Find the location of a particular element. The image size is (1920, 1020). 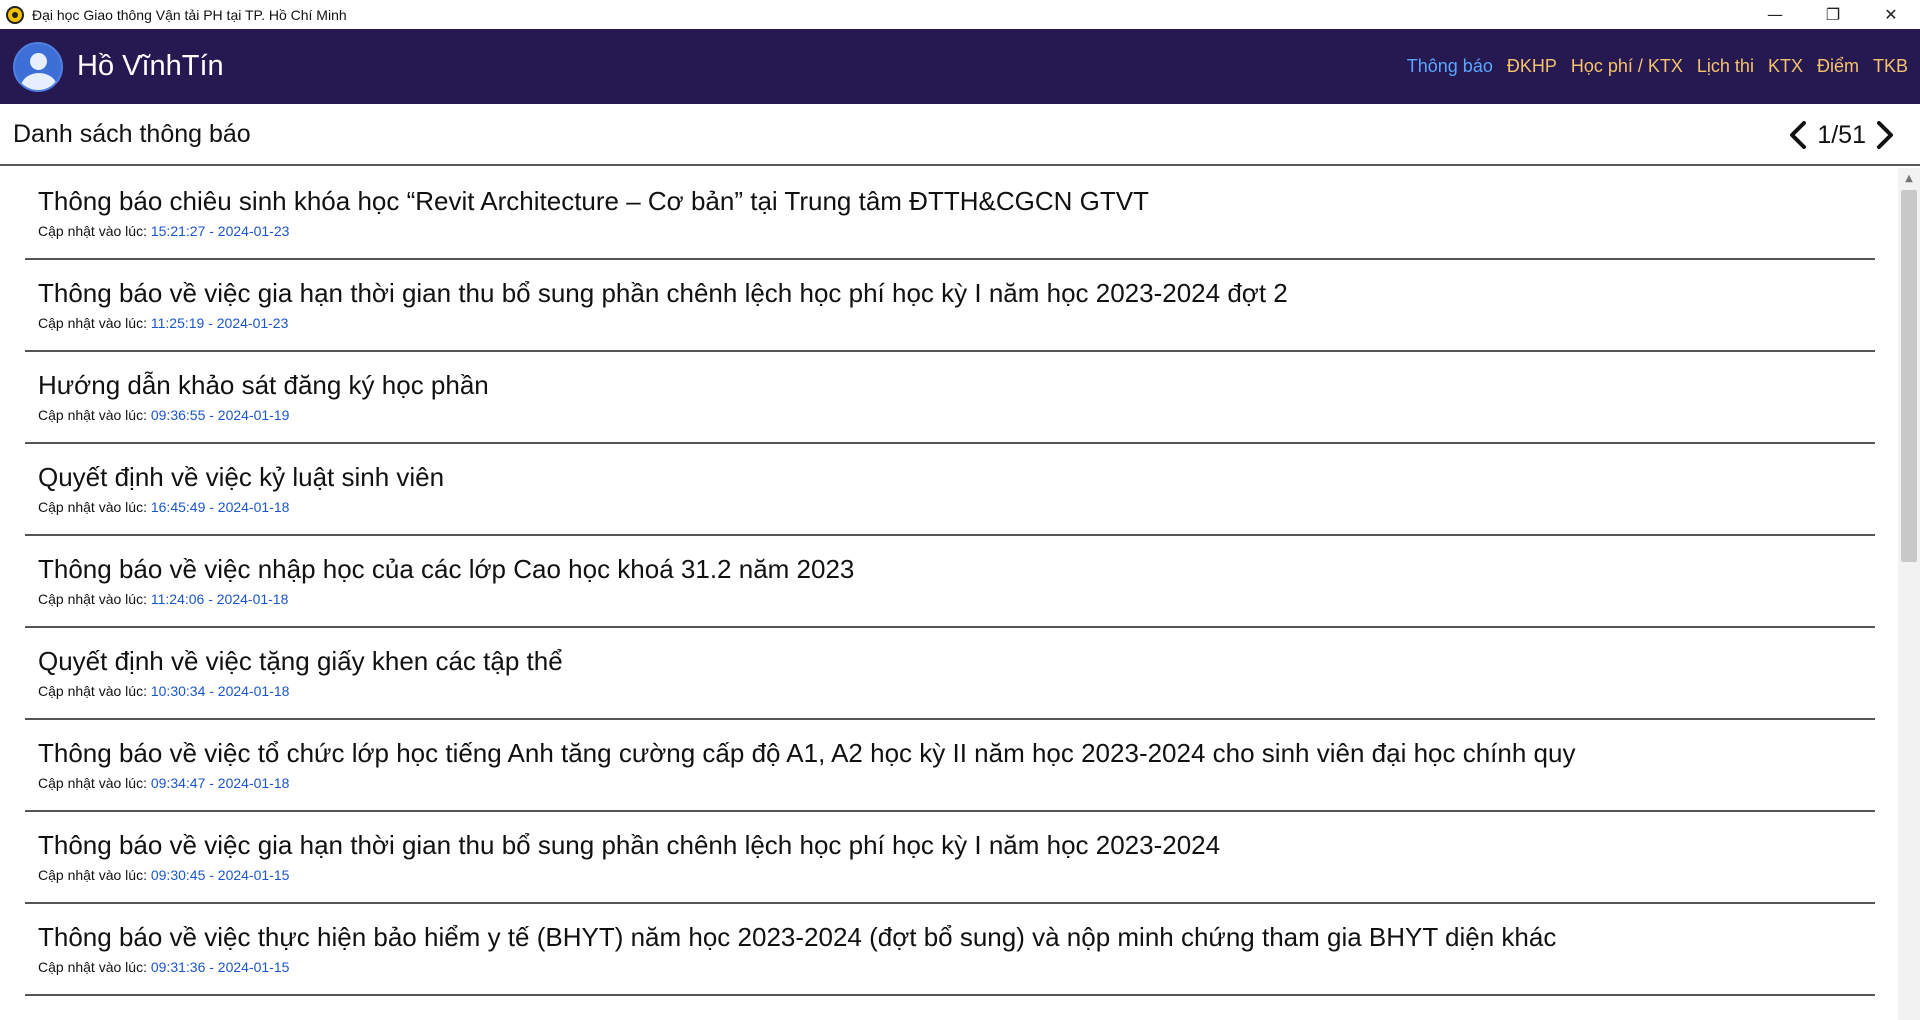

chevron-right-icon is located at coordinates (1885, 135).